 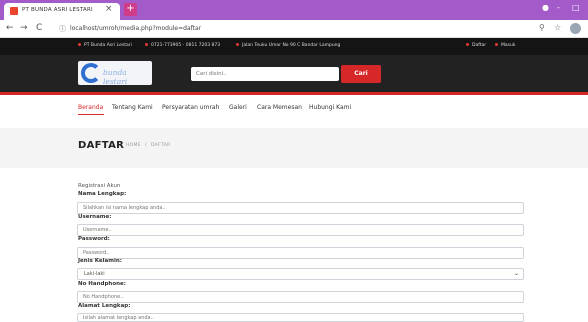 What do you see at coordinates (361, 74) in the screenshot?
I see `search-button: Cari` at bounding box center [361, 74].